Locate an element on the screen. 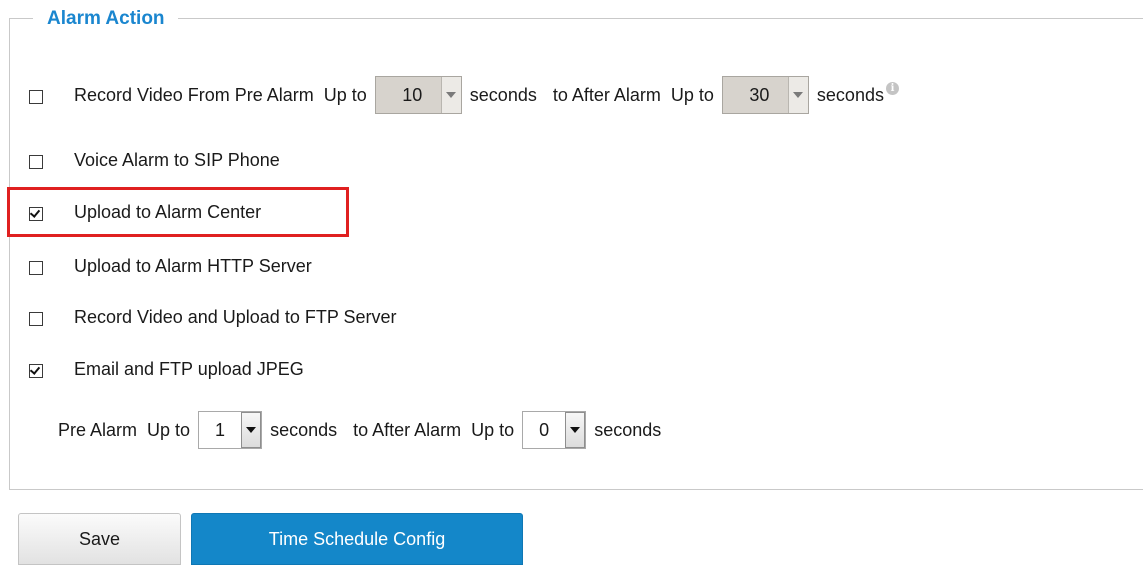 Image resolution: width=1143 pixels, height=565 pixels. jpeg-pre-alarm-select: 1 is located at coordinates (230, 430).